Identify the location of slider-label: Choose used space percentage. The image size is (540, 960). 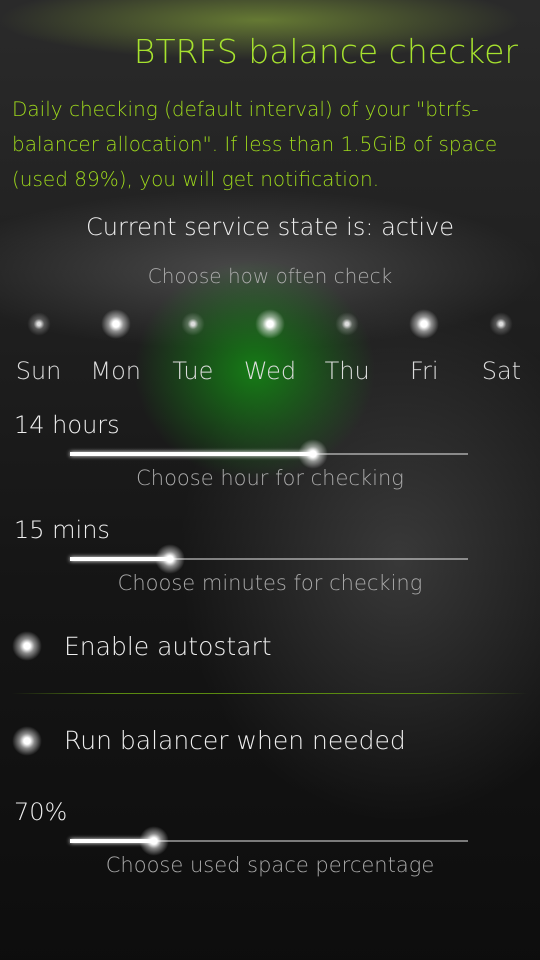
(270, 865).